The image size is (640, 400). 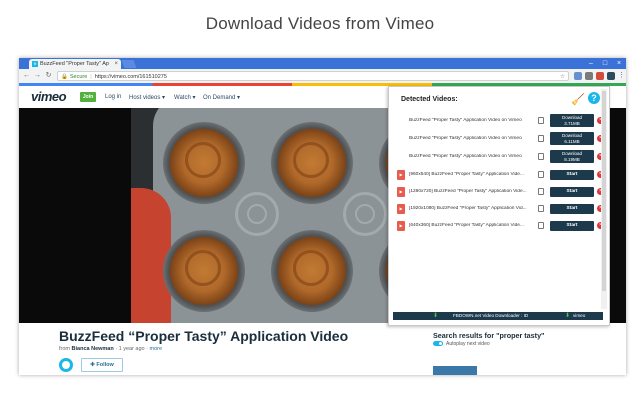 I want to click on vimeo-logo: vimeo, so click(x=49, y=96).